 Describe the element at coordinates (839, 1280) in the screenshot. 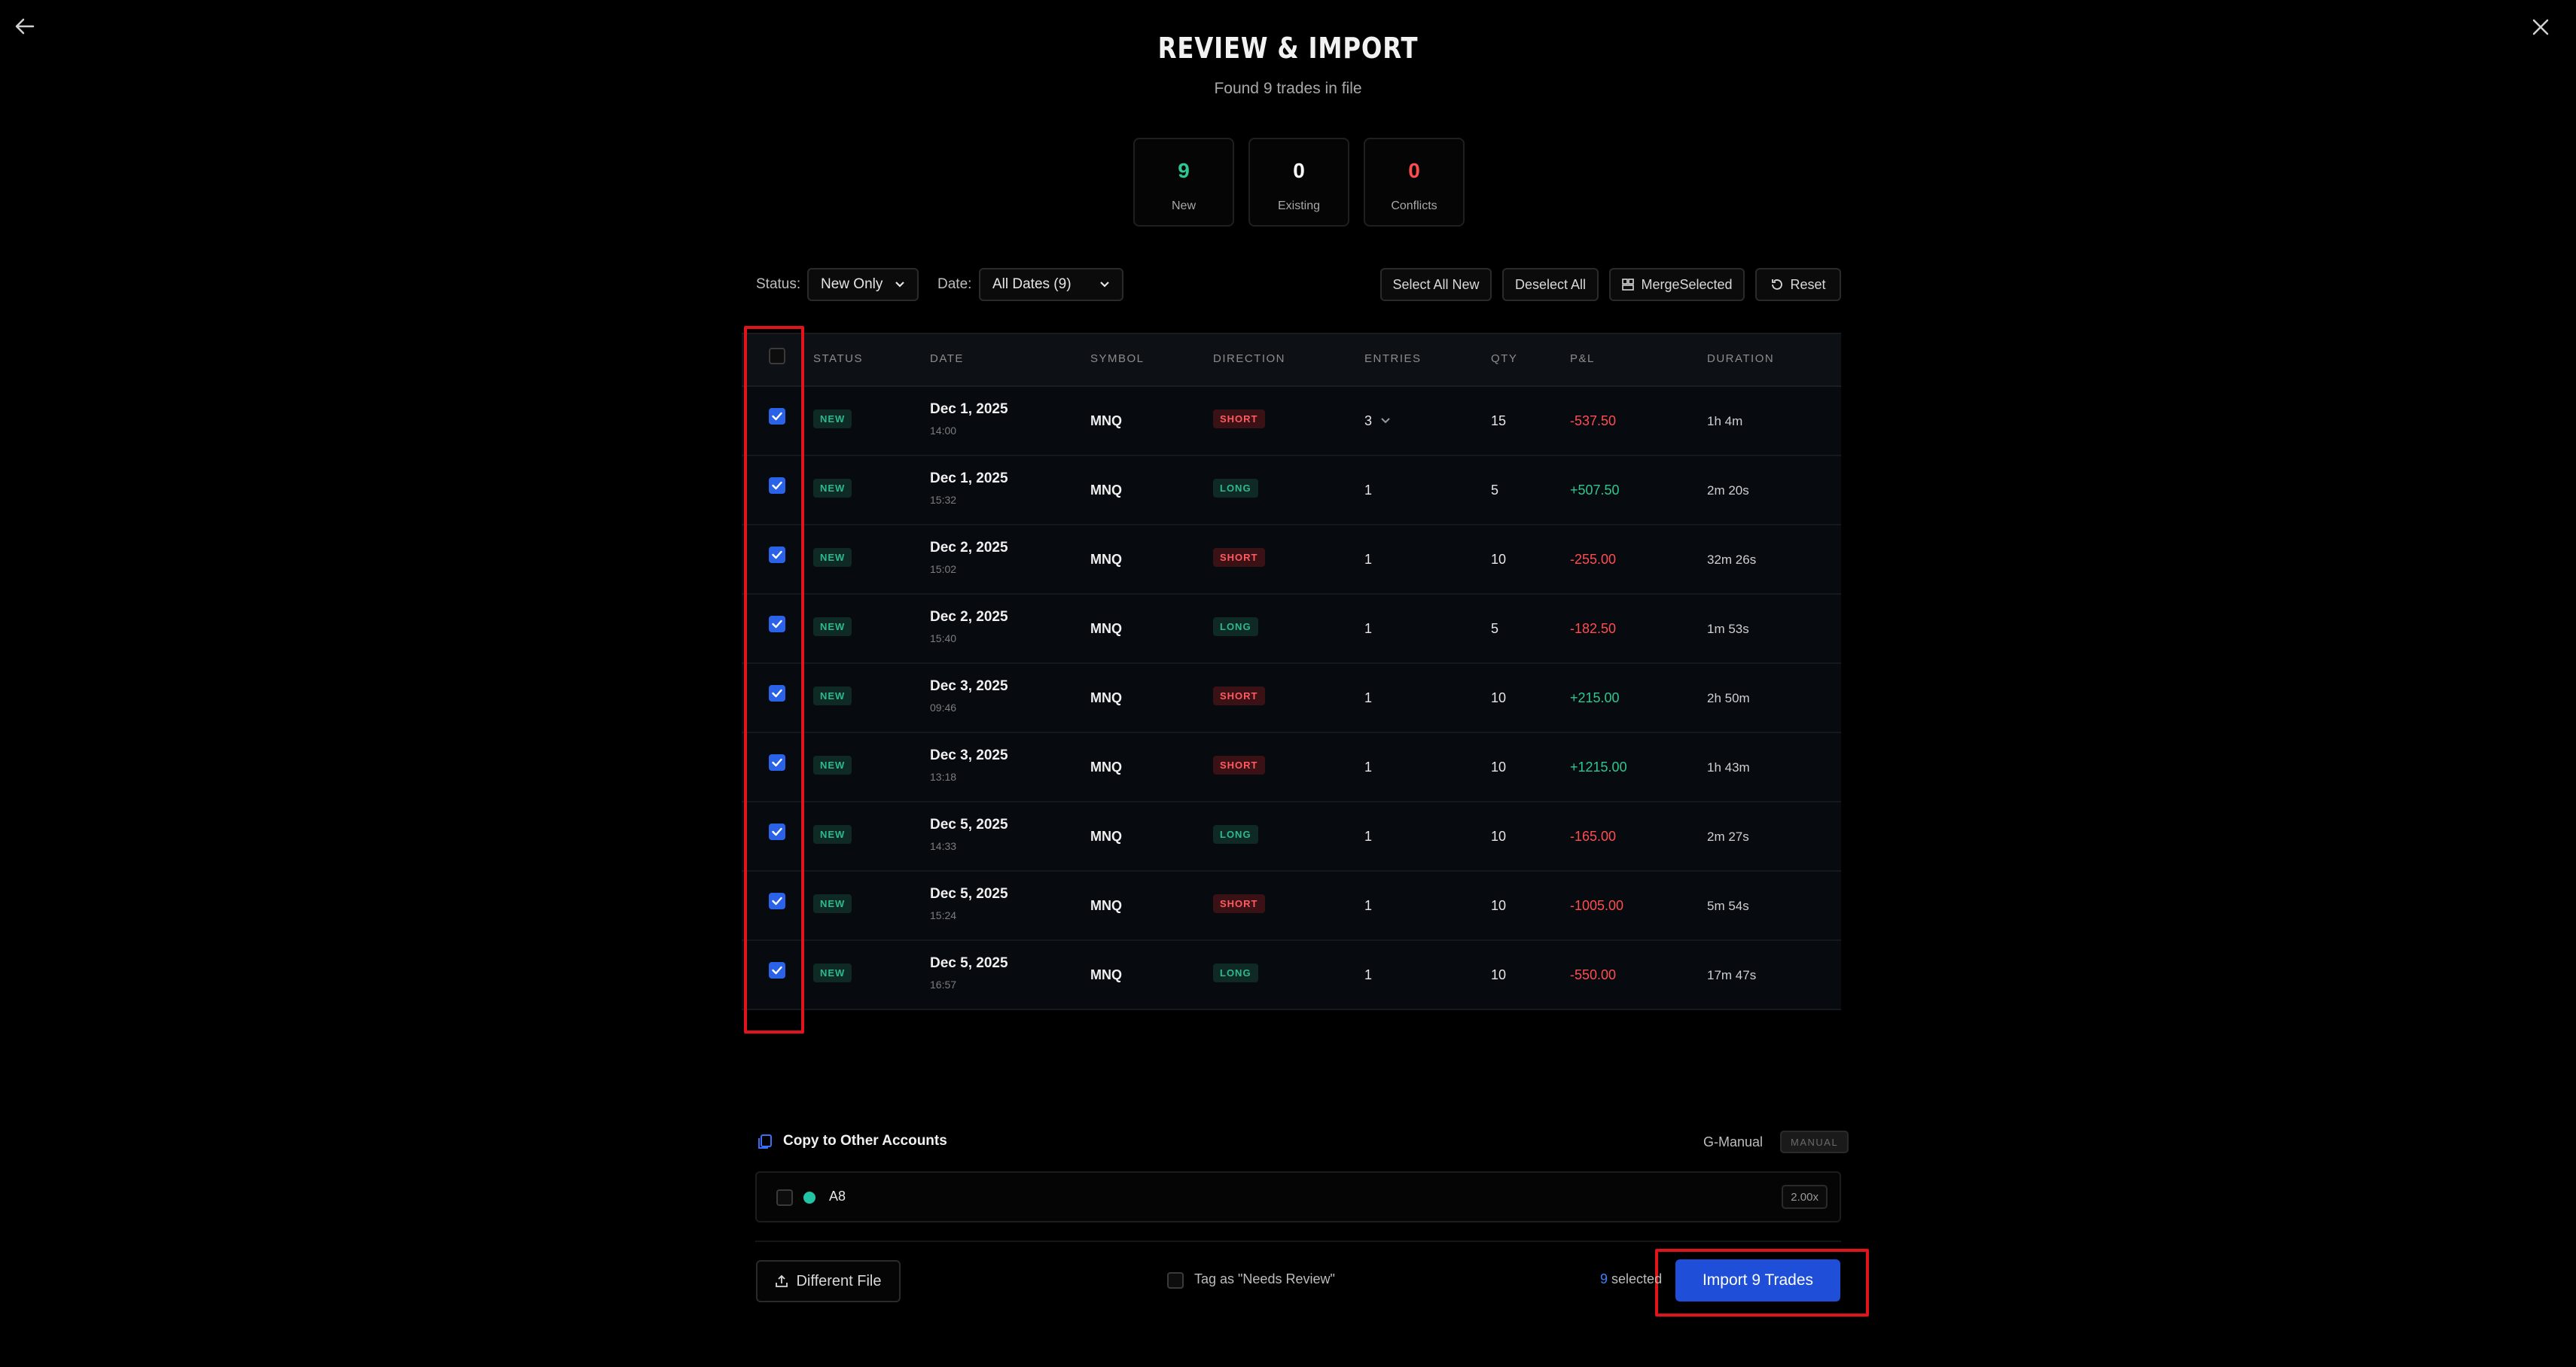

I see `different-file-label: Different File` at that location.